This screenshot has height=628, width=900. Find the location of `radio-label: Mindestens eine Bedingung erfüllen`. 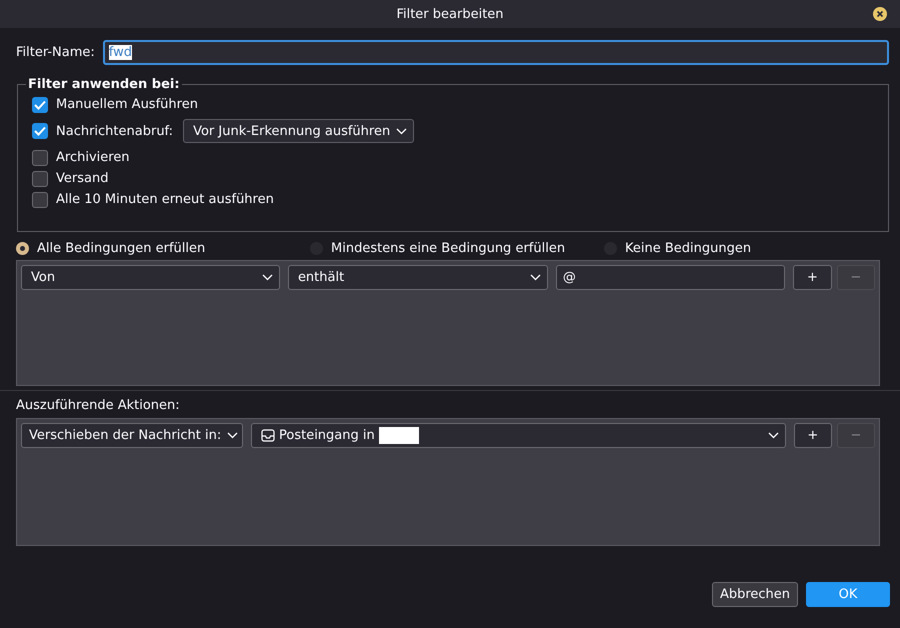

radio-label: Mindestens eine Bedingung erfüllen is located at coordinates (448, 248).